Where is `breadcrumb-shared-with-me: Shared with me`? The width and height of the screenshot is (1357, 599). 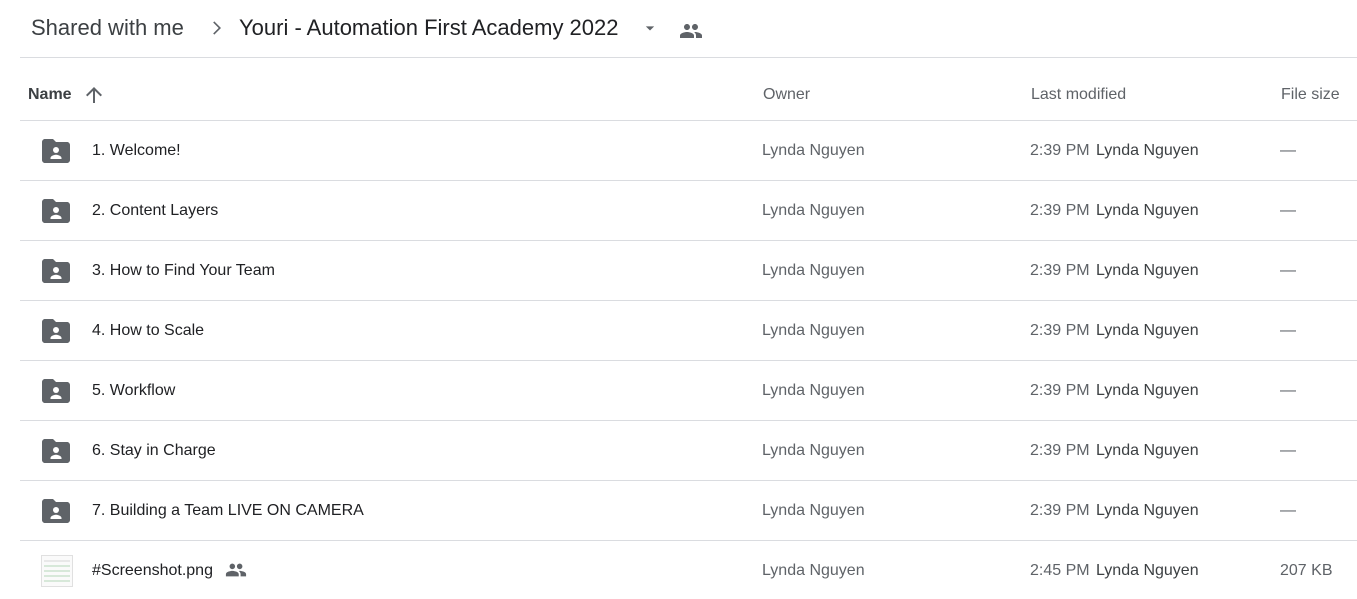
breadcrumb-shared-with-me: Shared with me is located at coordinates (107, 28).